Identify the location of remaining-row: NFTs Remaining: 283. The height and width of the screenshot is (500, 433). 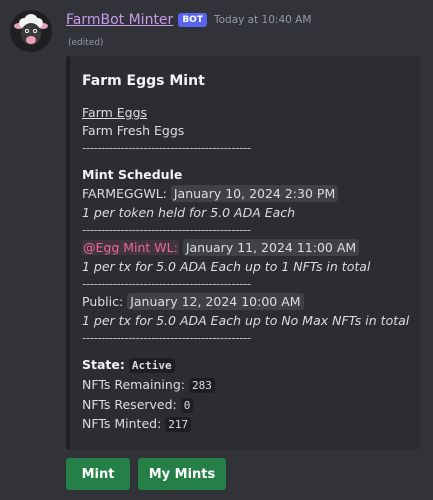
(148, 385).